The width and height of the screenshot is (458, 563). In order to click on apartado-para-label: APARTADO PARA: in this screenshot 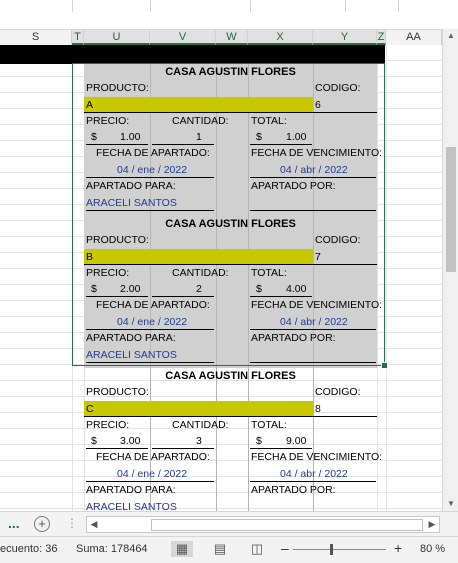, I will do `click(131, 490)`.